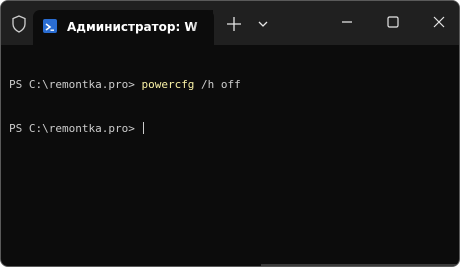 Image resolution: width=461 pixels, height=268 pixels. I want to click on tab-title: Администратор: W, so click(132, 27).